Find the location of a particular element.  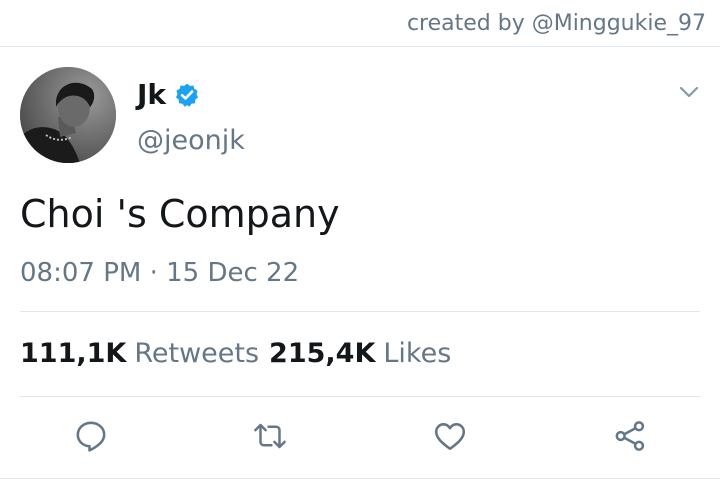

avatar is located at coordinates (68, 115).